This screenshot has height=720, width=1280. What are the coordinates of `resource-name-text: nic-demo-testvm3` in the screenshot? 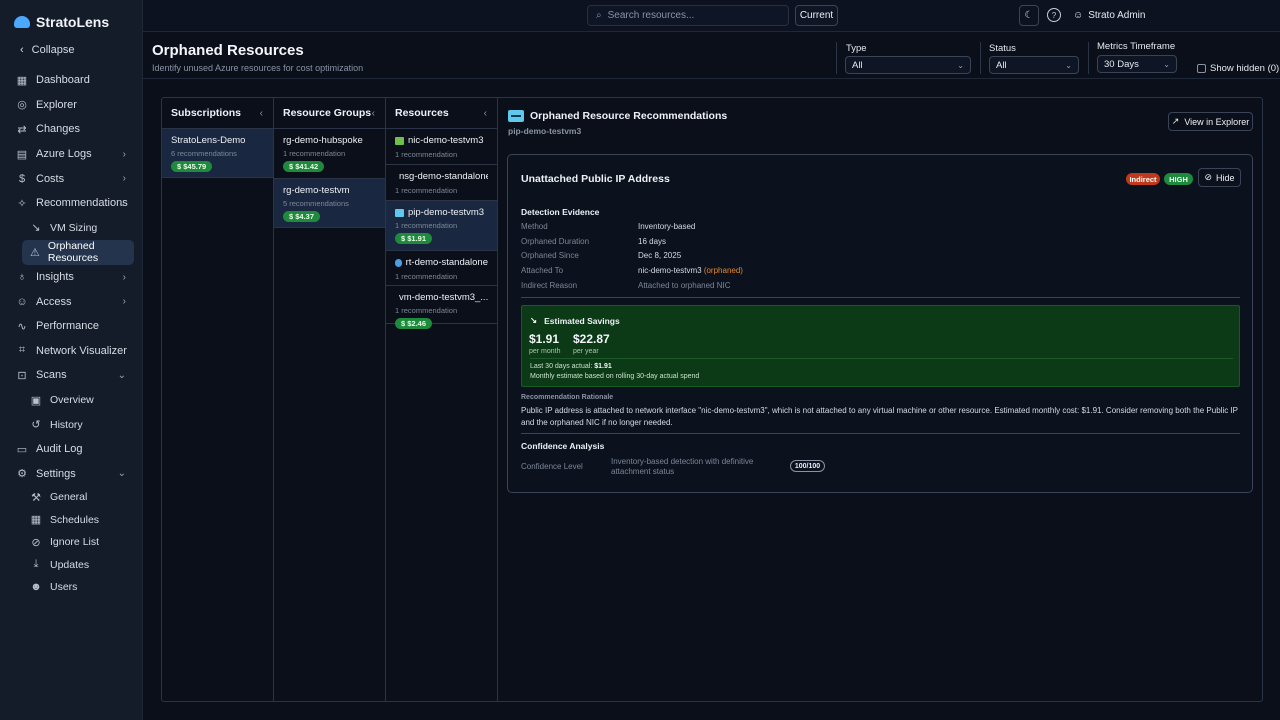 It's located at (446, 140).